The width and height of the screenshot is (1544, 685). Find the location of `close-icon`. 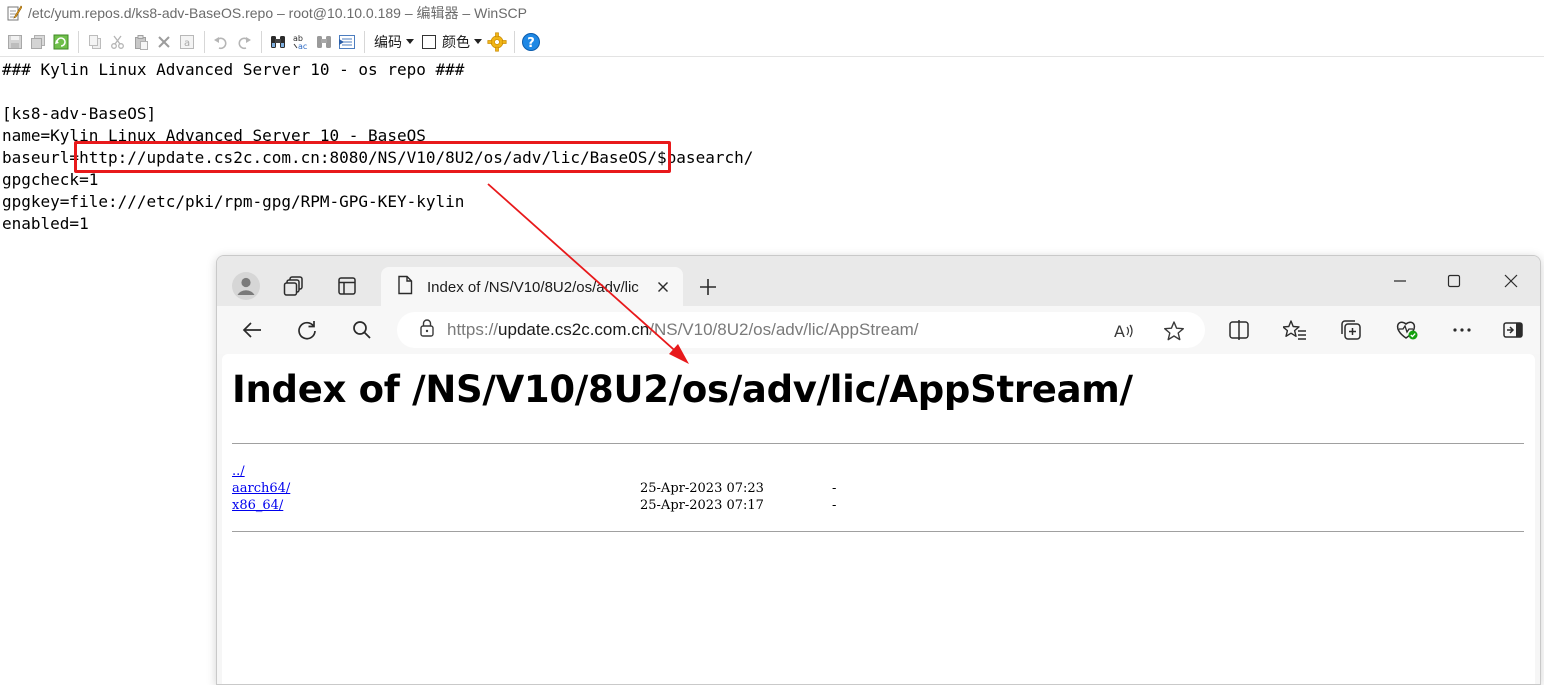

close-icon is located at coordinates (663, 287).